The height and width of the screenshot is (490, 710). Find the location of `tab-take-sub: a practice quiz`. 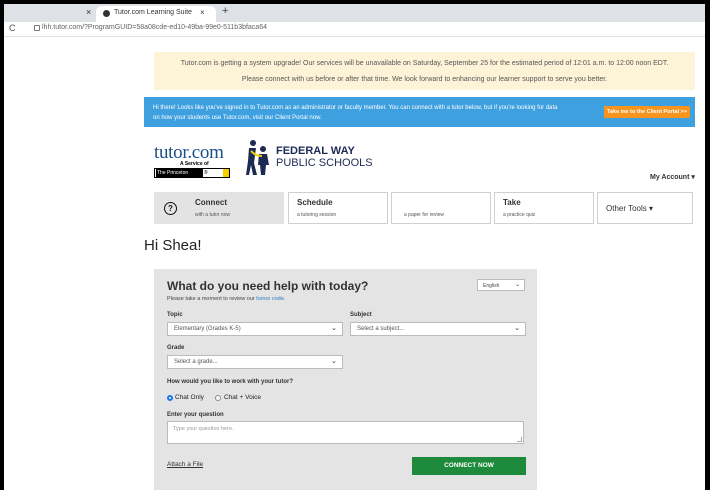

tab-take-sub: a practice quiz is located at coordinates (519, 215).